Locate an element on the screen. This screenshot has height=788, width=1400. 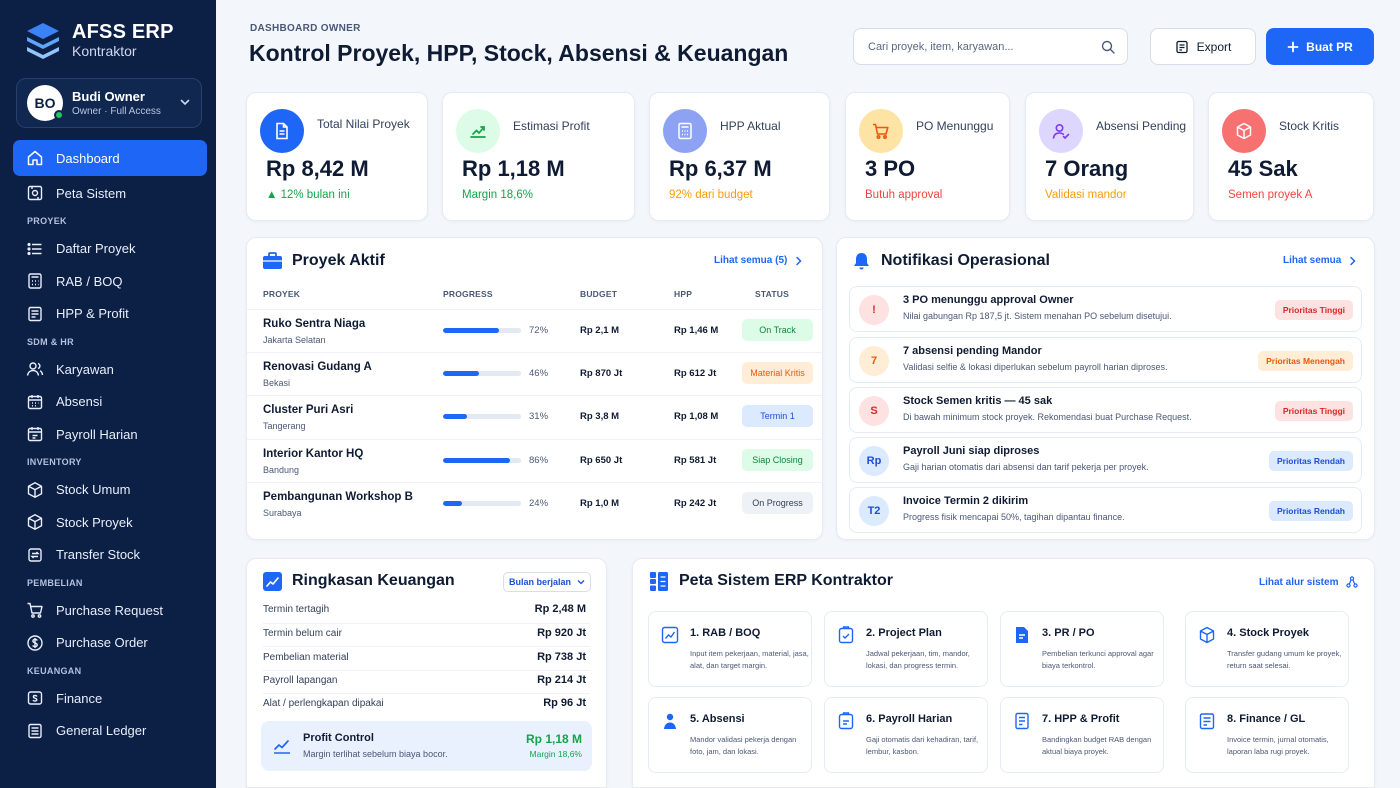
sidebar-item-hpp-profit: HPP & Profit is located at coordinates (110, 314).